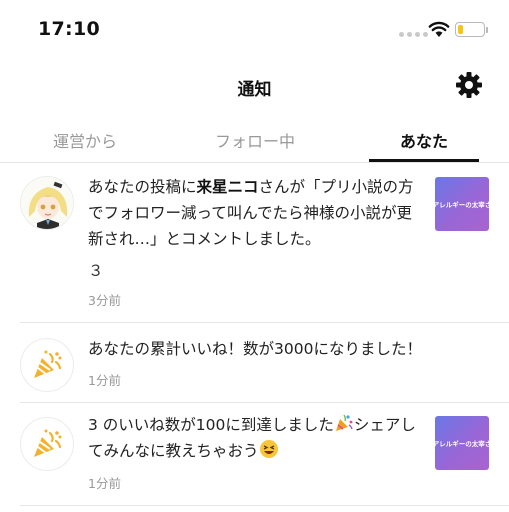 The width and height of the screenshot is (509, 512). I want to click on battery-tip, so click(487, 30).